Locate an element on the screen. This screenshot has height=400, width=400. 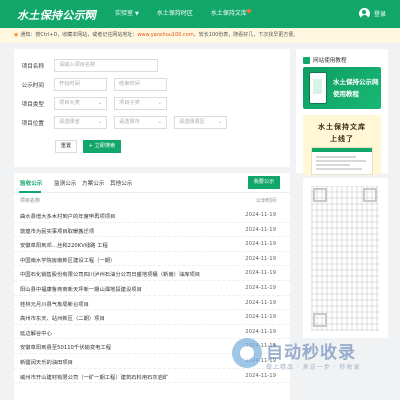
list-item: 曲水县增大多木村到户的年度申再项项目 2024-11-19 is located at coordinates (152, 215).